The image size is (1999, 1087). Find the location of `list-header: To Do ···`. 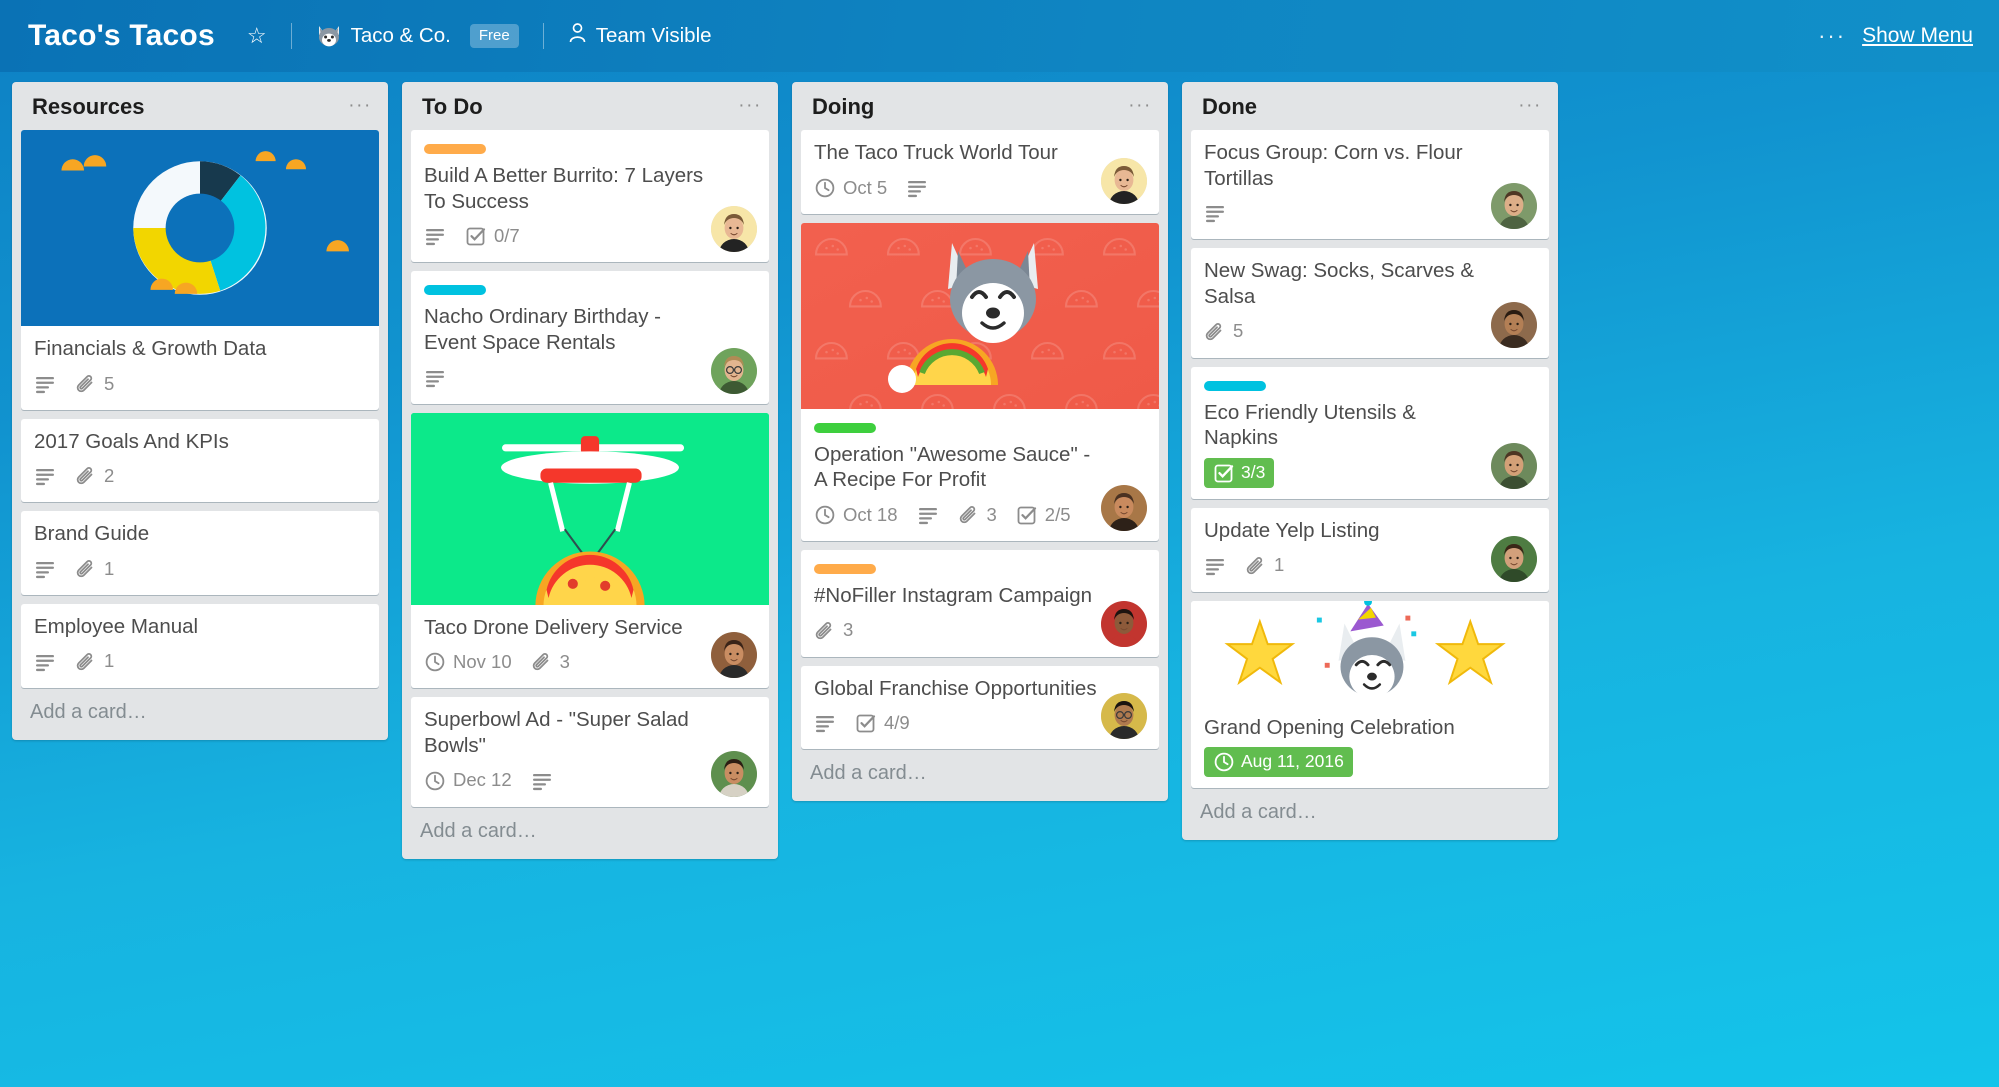

list-header: To Do ··· is located at coordinates (590, 106).